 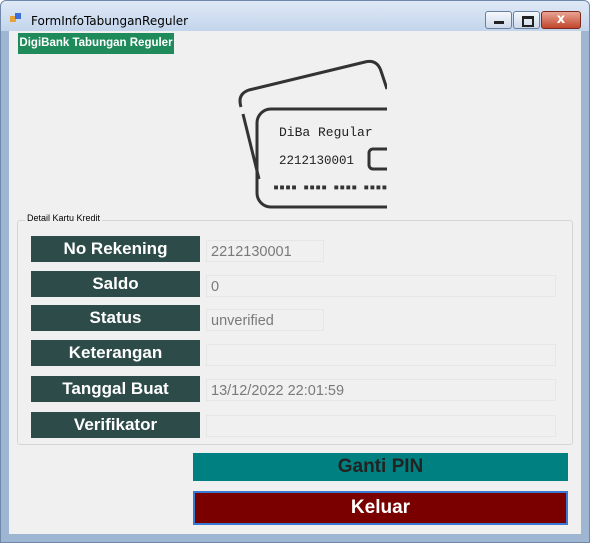 I want to click on field-saldo: 0, so click(x=381, y=286).